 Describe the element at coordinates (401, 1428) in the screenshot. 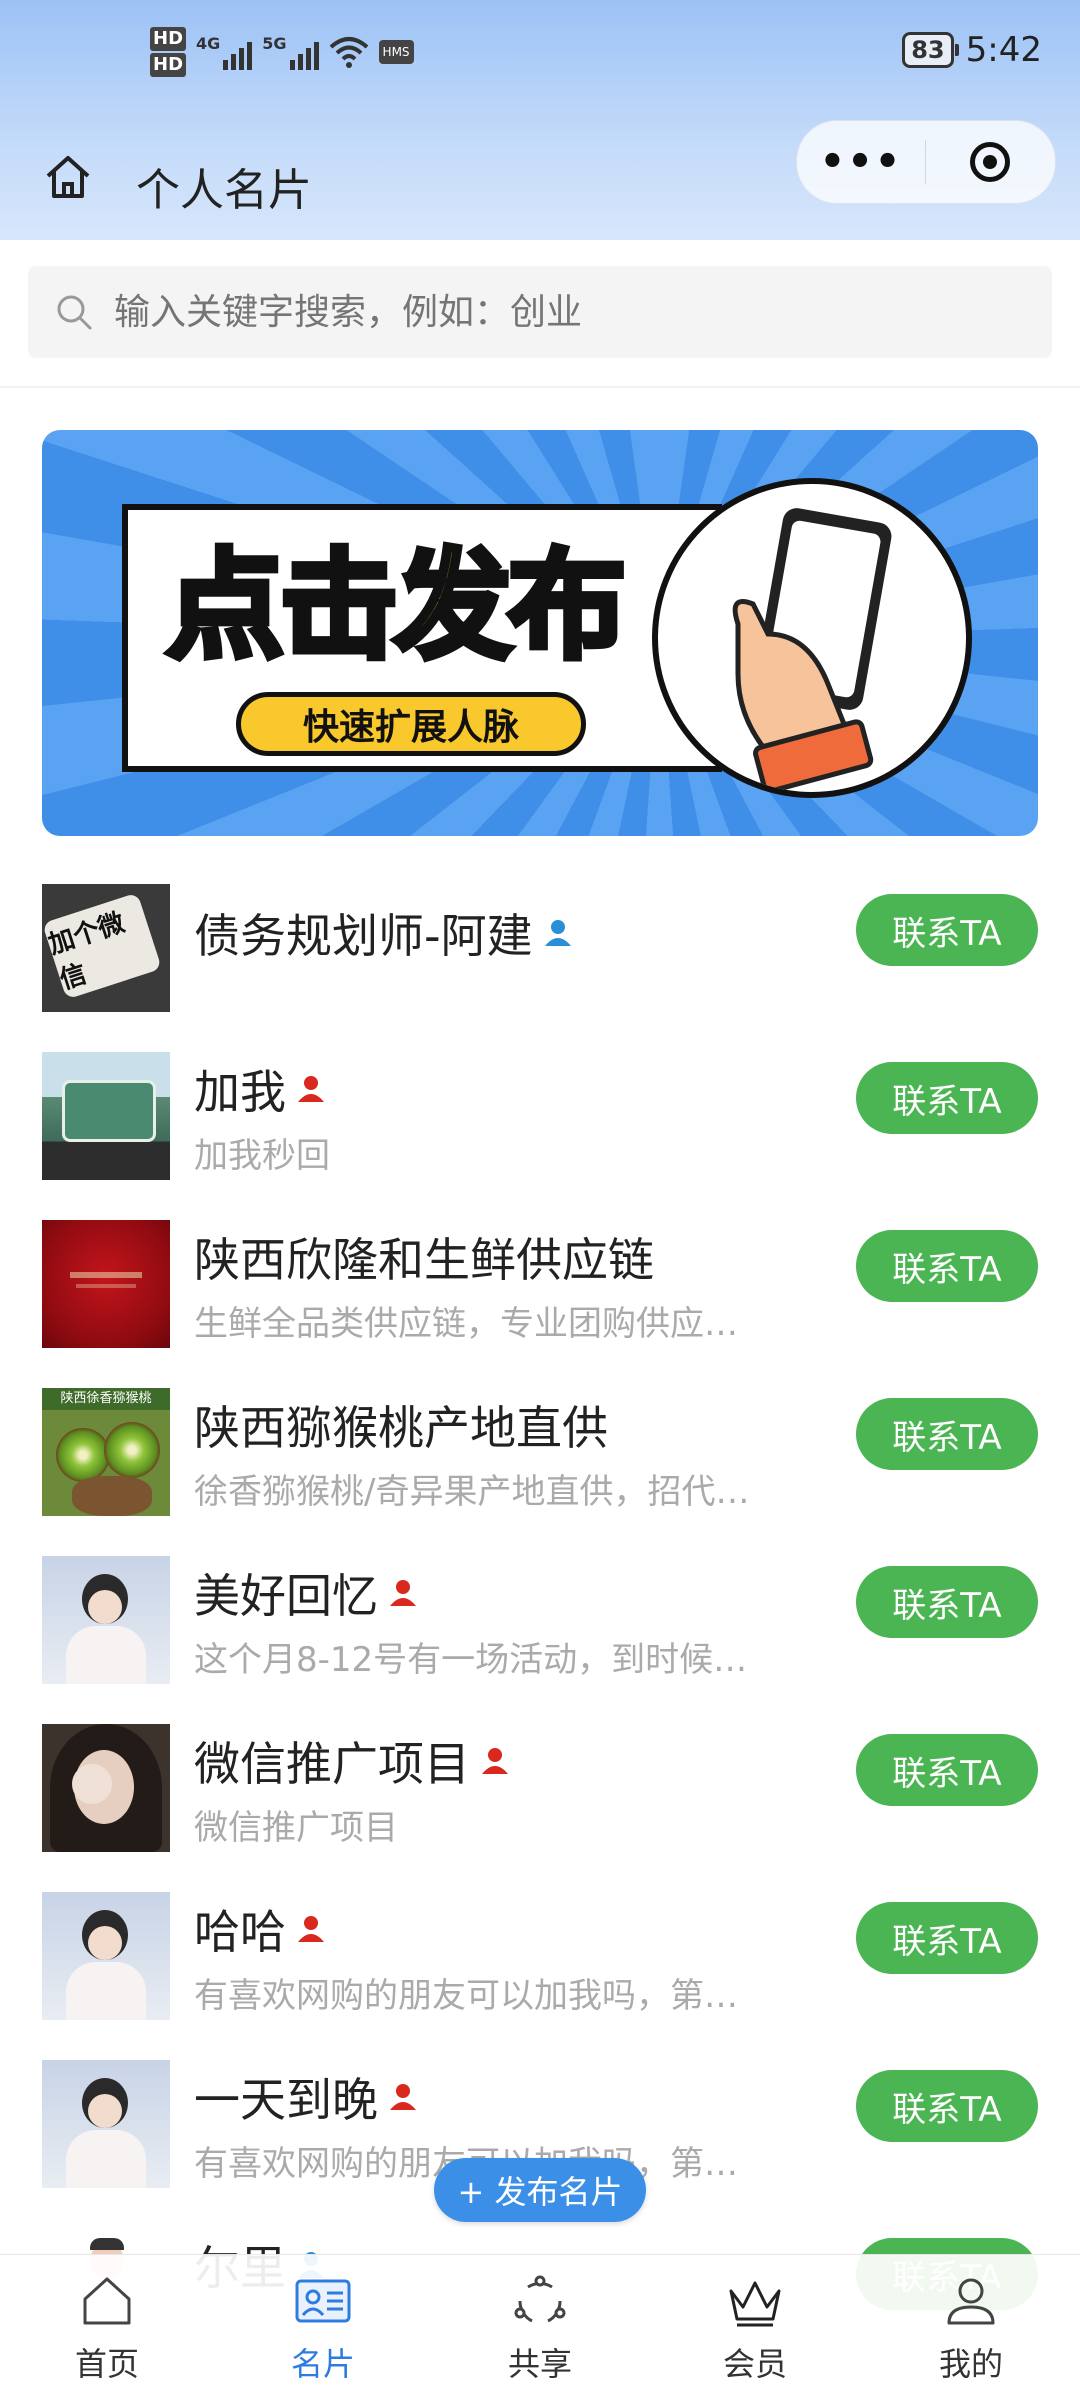

I see `contact-name: 陕西猕猴桃产地直供` at that location.